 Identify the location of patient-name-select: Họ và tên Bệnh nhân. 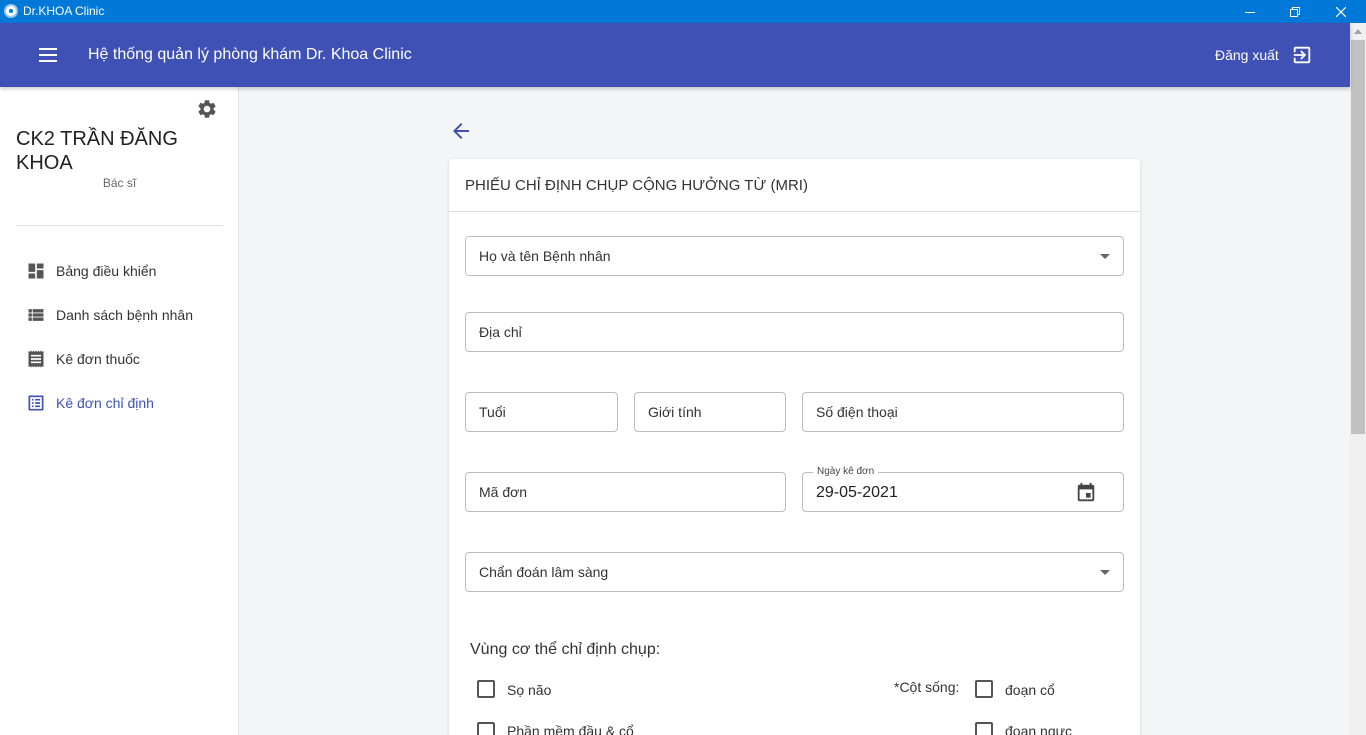
(794, 256).